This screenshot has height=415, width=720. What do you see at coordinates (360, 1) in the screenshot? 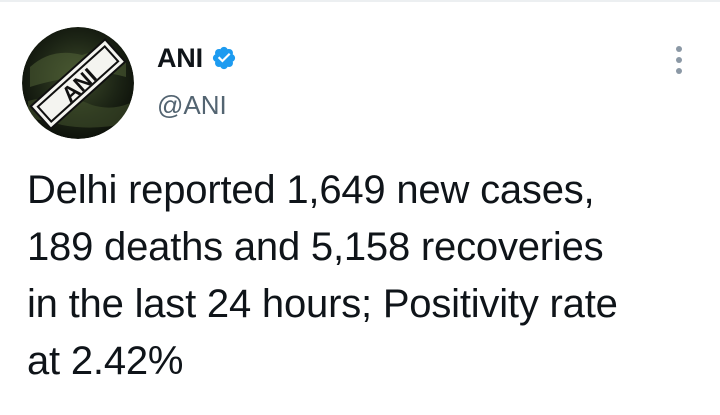
I see `top-divider` at bounding box center [360, 1].